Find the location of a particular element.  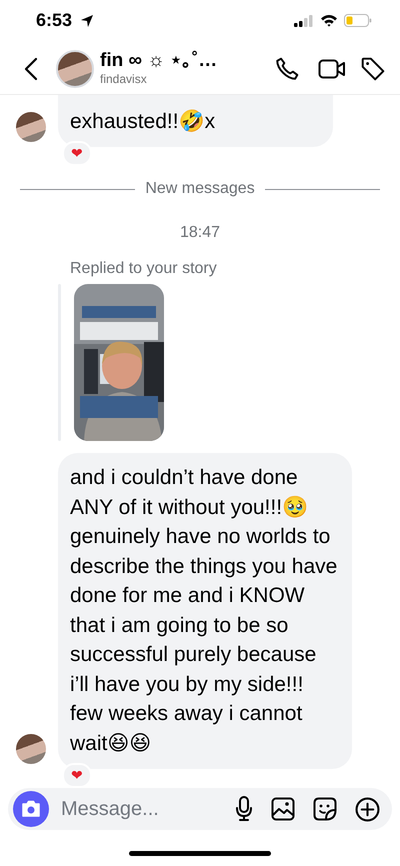

battery-icon is located at coordinates (358, 21).